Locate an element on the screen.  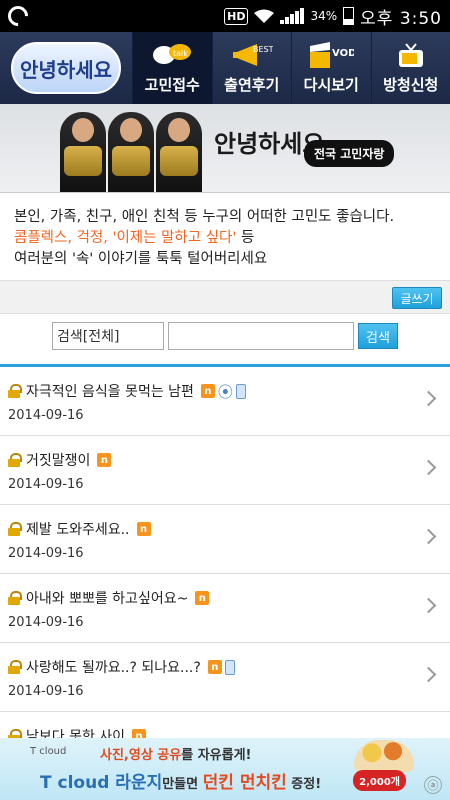
list-item: 제발 도와주세요.. n 2014-09-16 is located at coordinates (225, 539).